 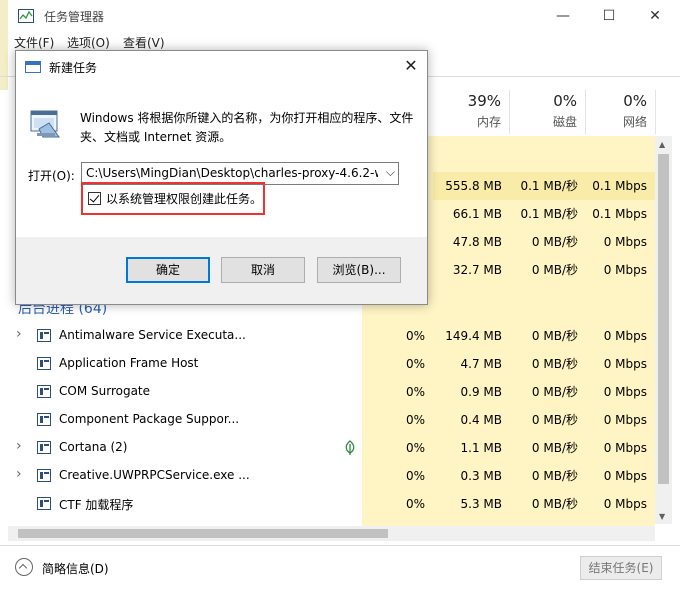 What do you see at coordinates (75, 568) in the screenshot?
I see `brief-info-link: 简略信息(D)` at bounding box center [75, 568].